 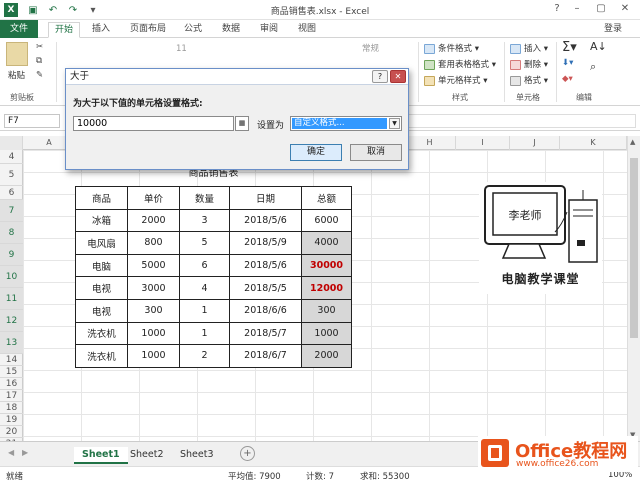 I want to click on tab-view: 视图, so click(x=307, y=30).